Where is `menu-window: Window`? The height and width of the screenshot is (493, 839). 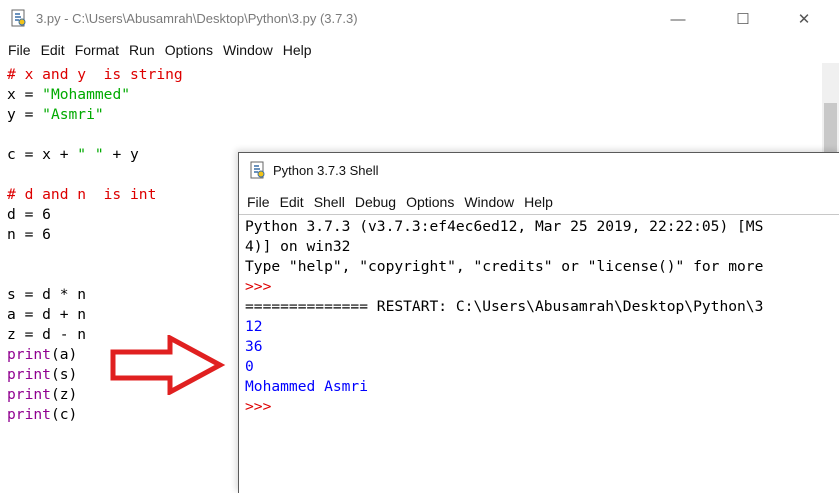 menu-window: Window is located at coordinates (248, 50).